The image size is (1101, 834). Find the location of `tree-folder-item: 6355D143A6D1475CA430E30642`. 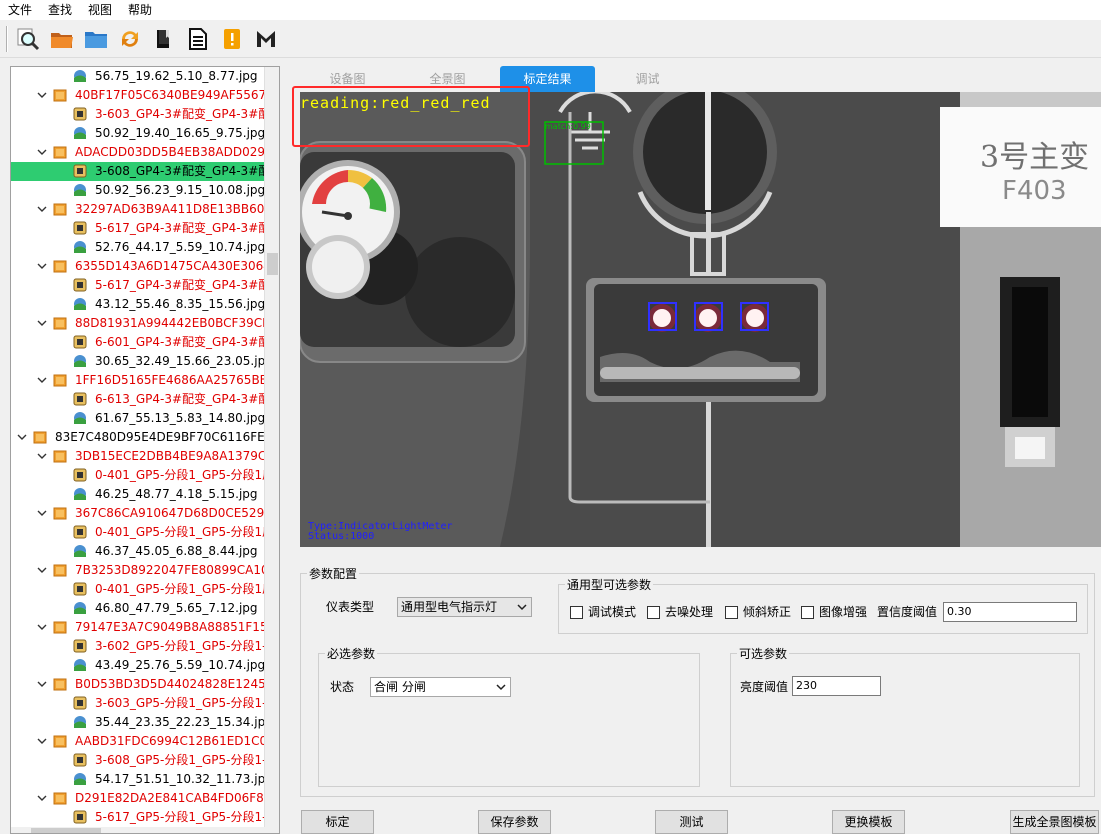

tree-folder-item: 6355D143A6D1475CA430E30642 is located at coordinates (138, 266).